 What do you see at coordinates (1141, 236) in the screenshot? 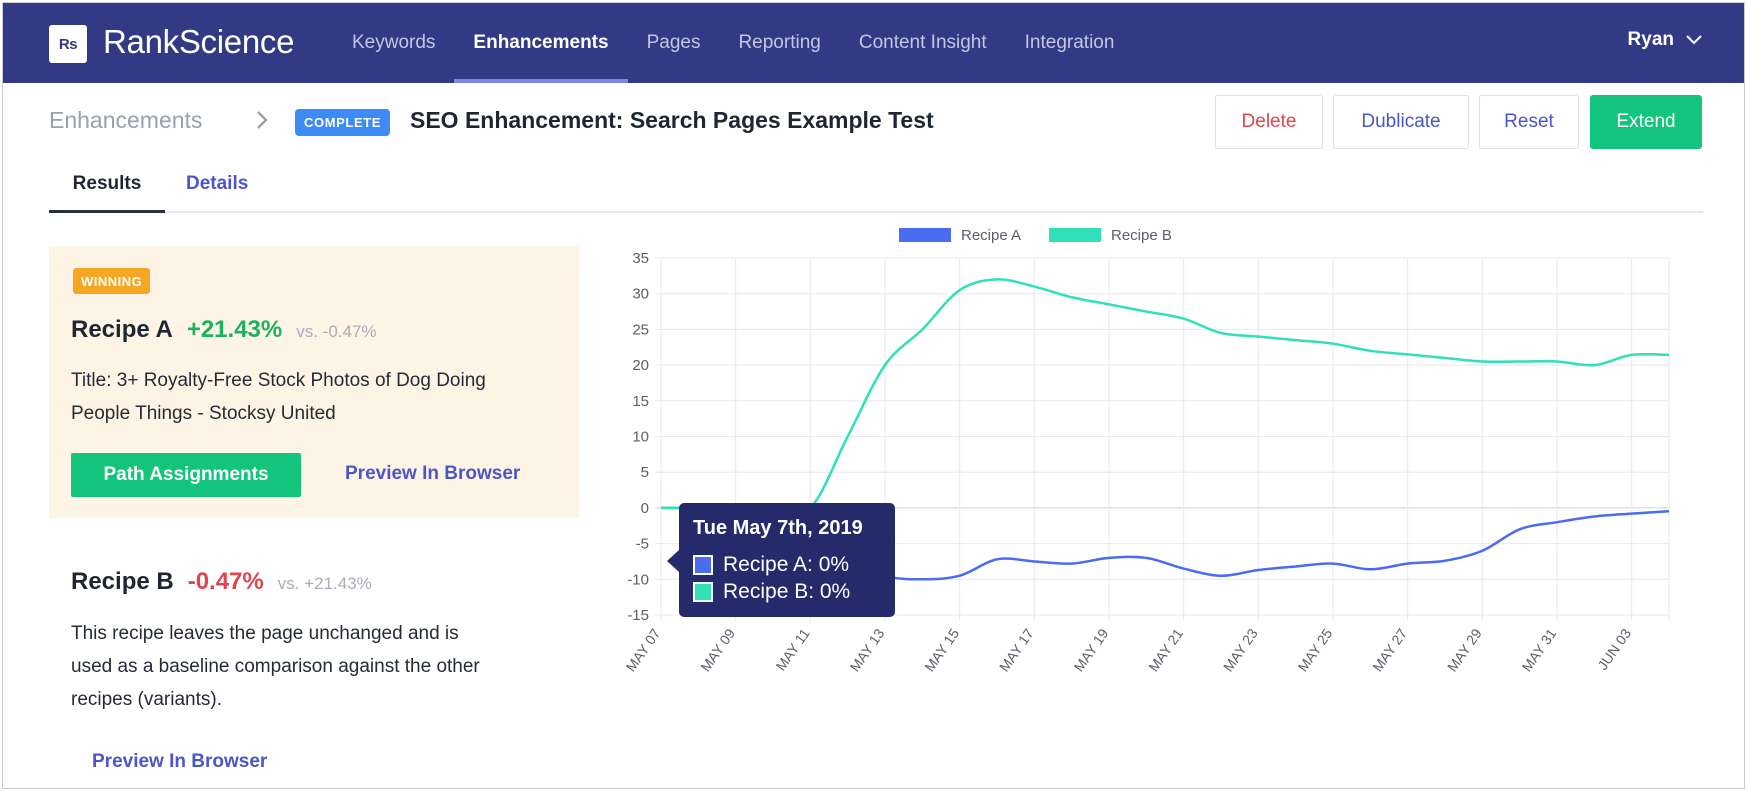
I see `legend-label-recipe-b: Recipe B` at bounding box center [1141, 236].